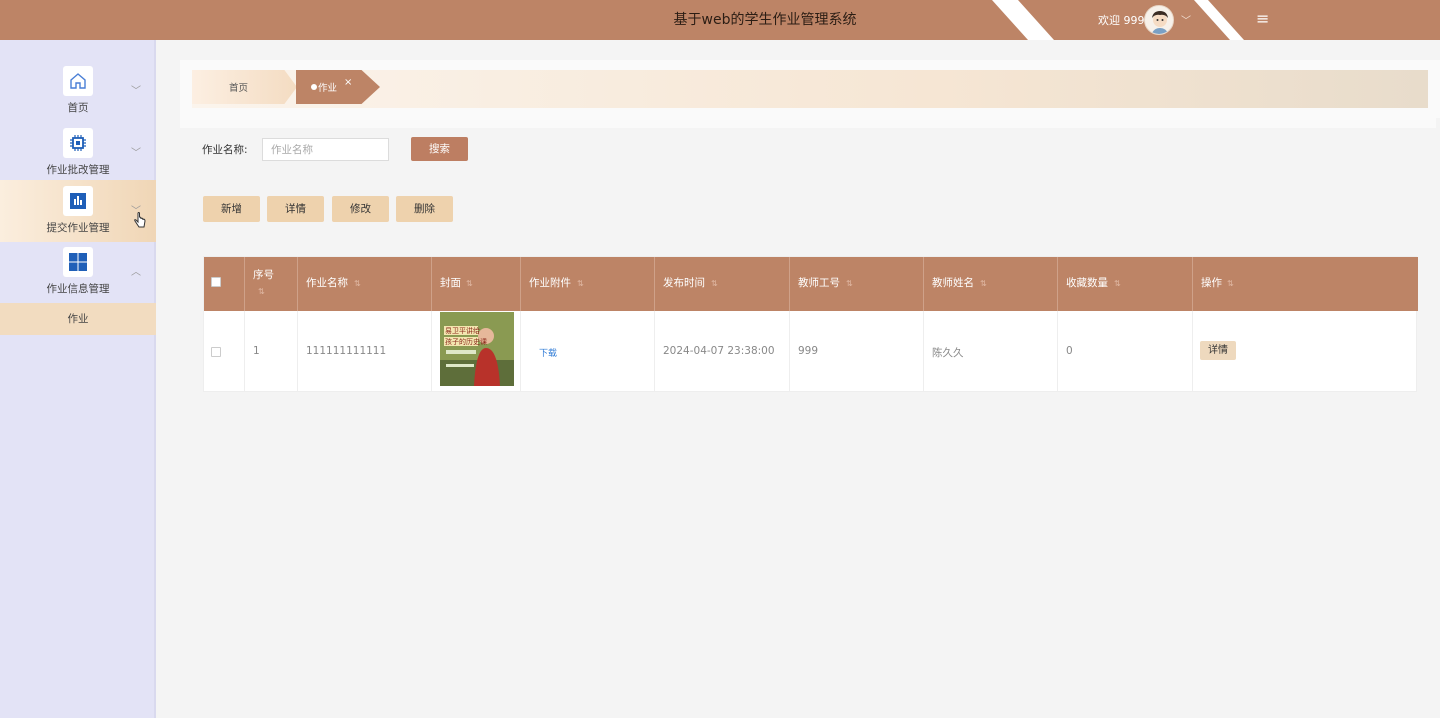 The width and height of the screenshot is (1440, 718). I want to click on cell-favorites: 0, so click(1125, 351).